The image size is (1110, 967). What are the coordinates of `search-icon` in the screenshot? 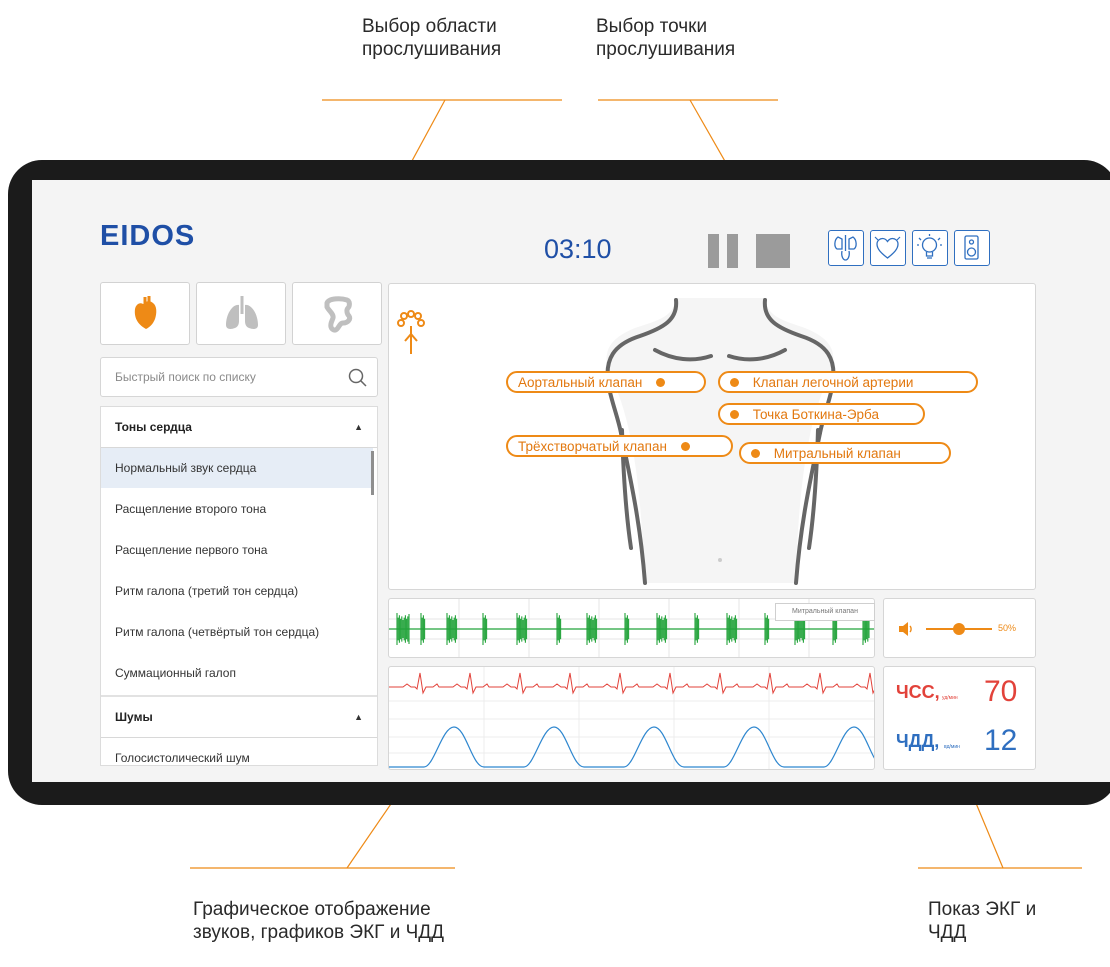 It's located at (358, 378).